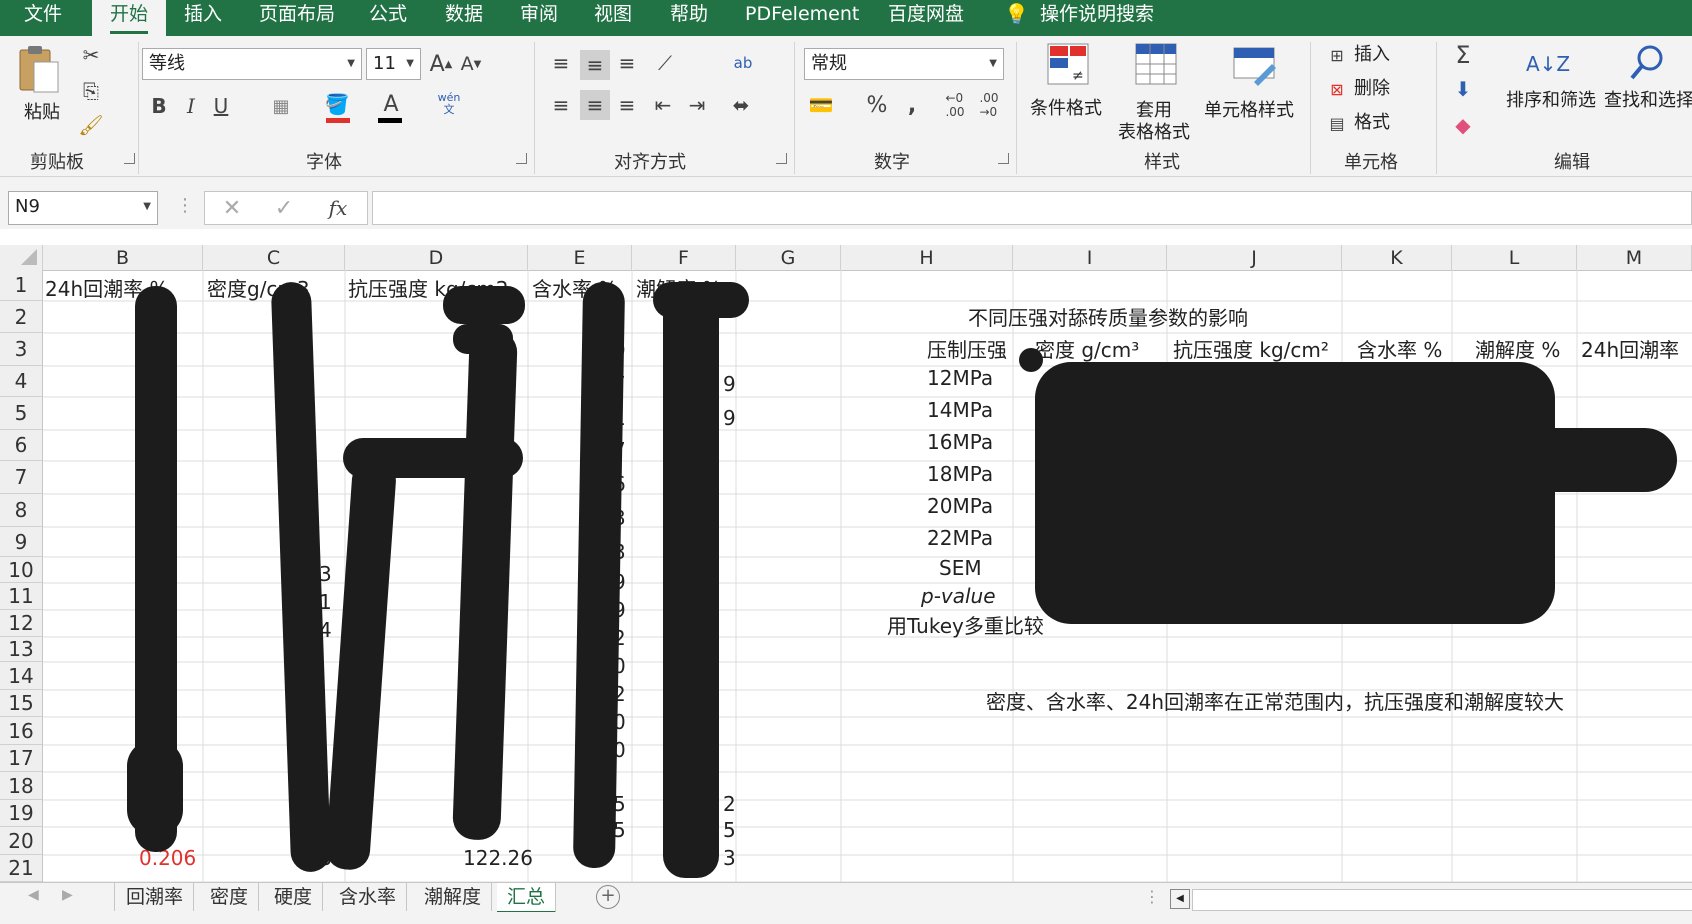 The image size is (1692, 924). Describe the element at coordinates (471, 64) in the screenshot. I see `shrink-font-icon: A ▼` at that location.